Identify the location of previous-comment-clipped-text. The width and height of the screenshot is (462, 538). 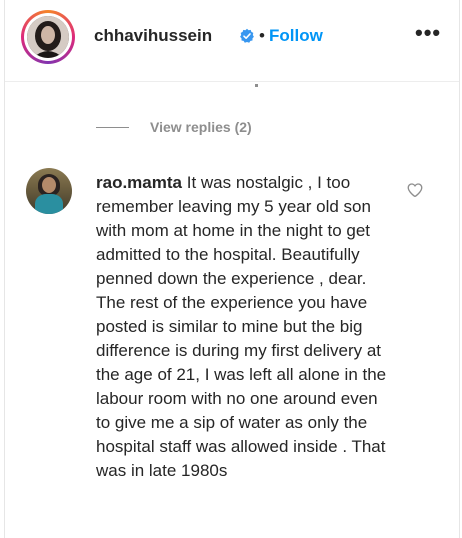
(251, 85).